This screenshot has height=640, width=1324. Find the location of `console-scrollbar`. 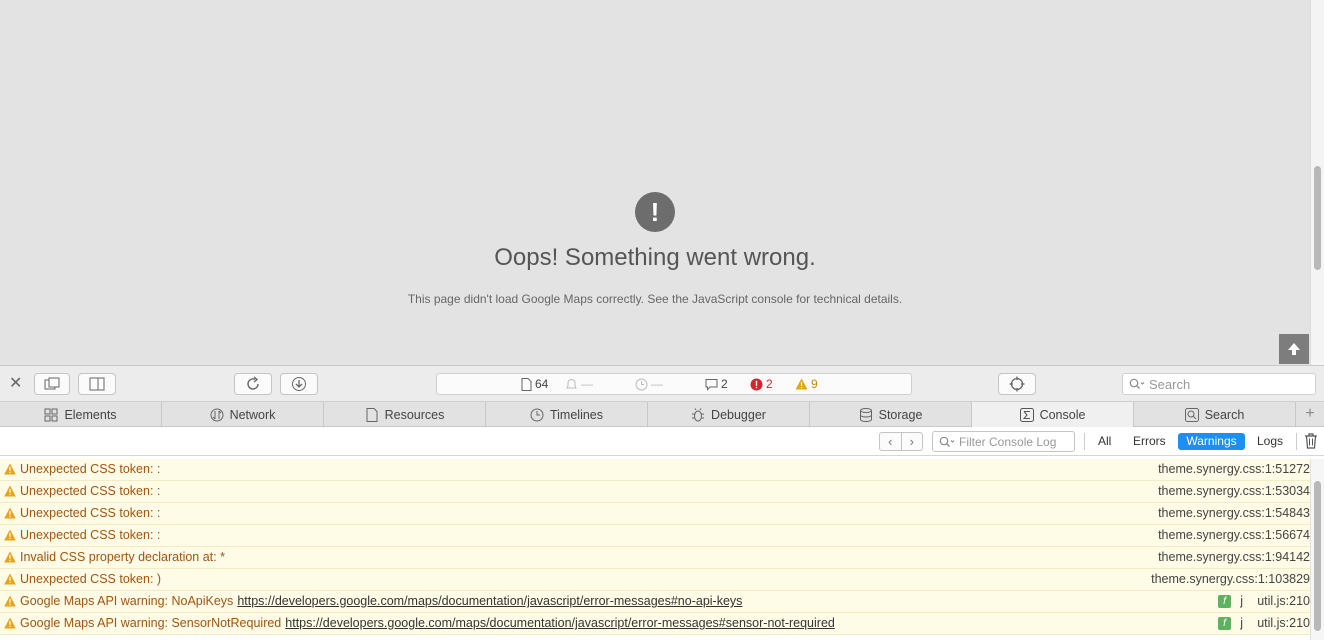

console-scrollbar is located at coordinates (1317, 549).